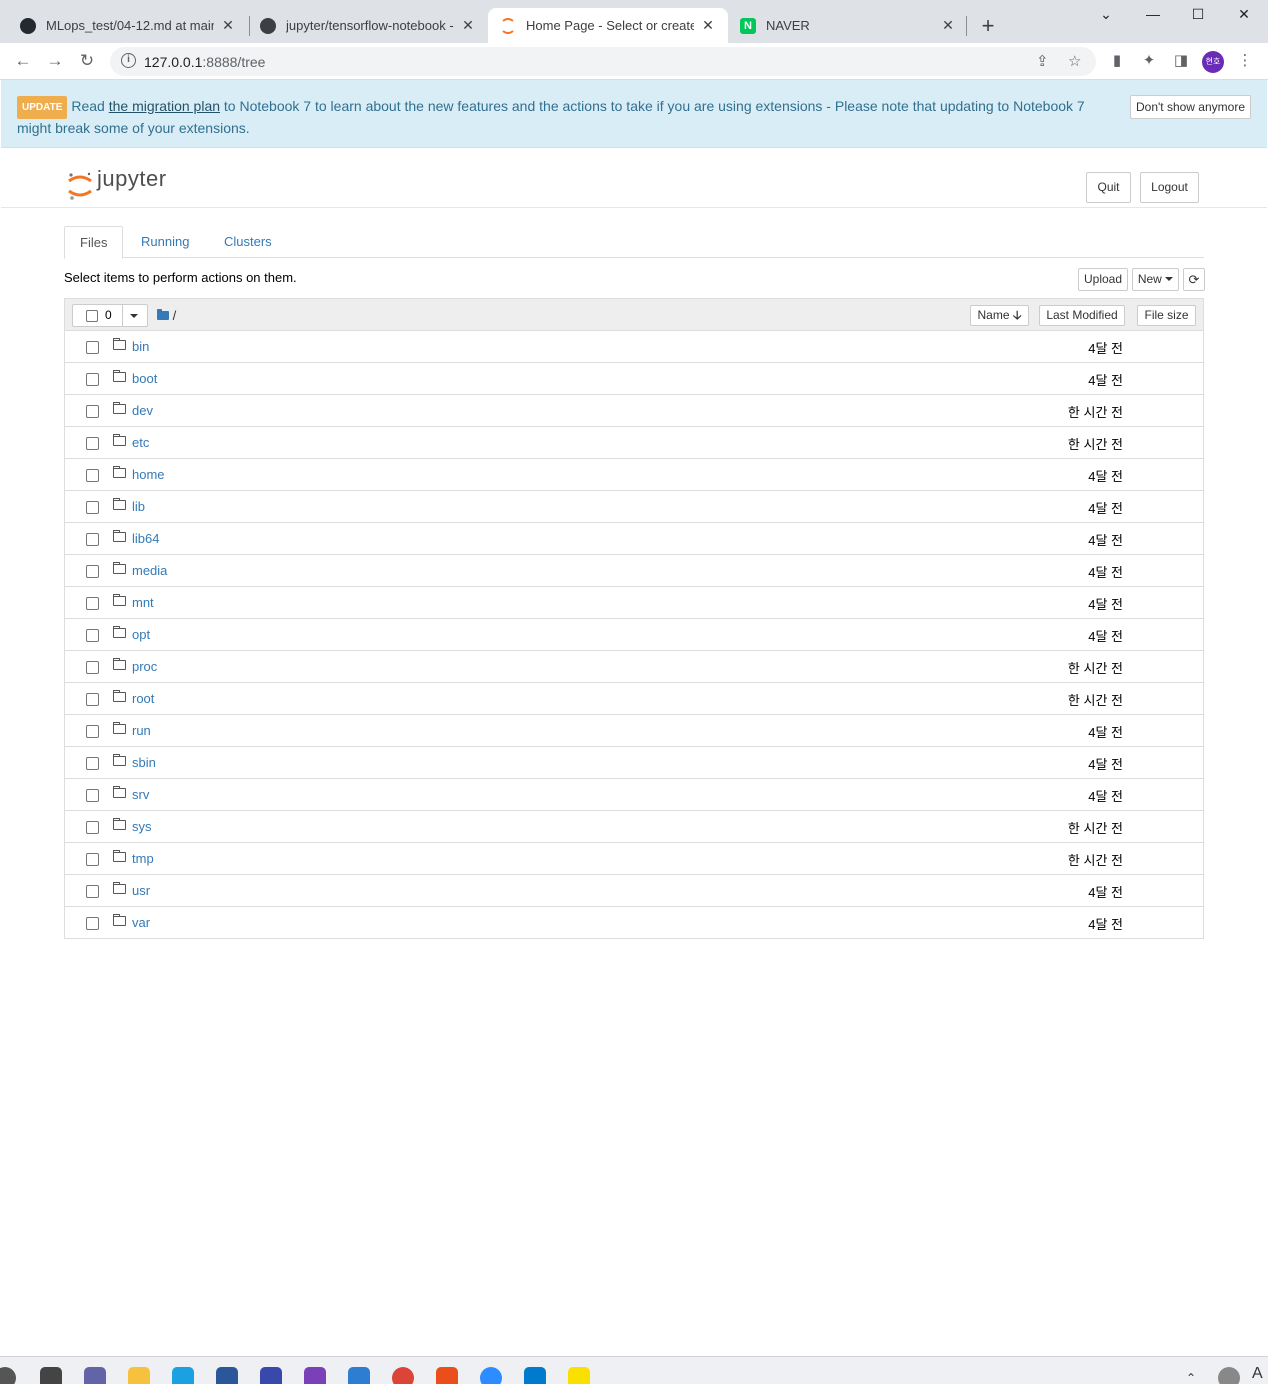  I want to click on folder-name-link: bin, so click(140, 346).